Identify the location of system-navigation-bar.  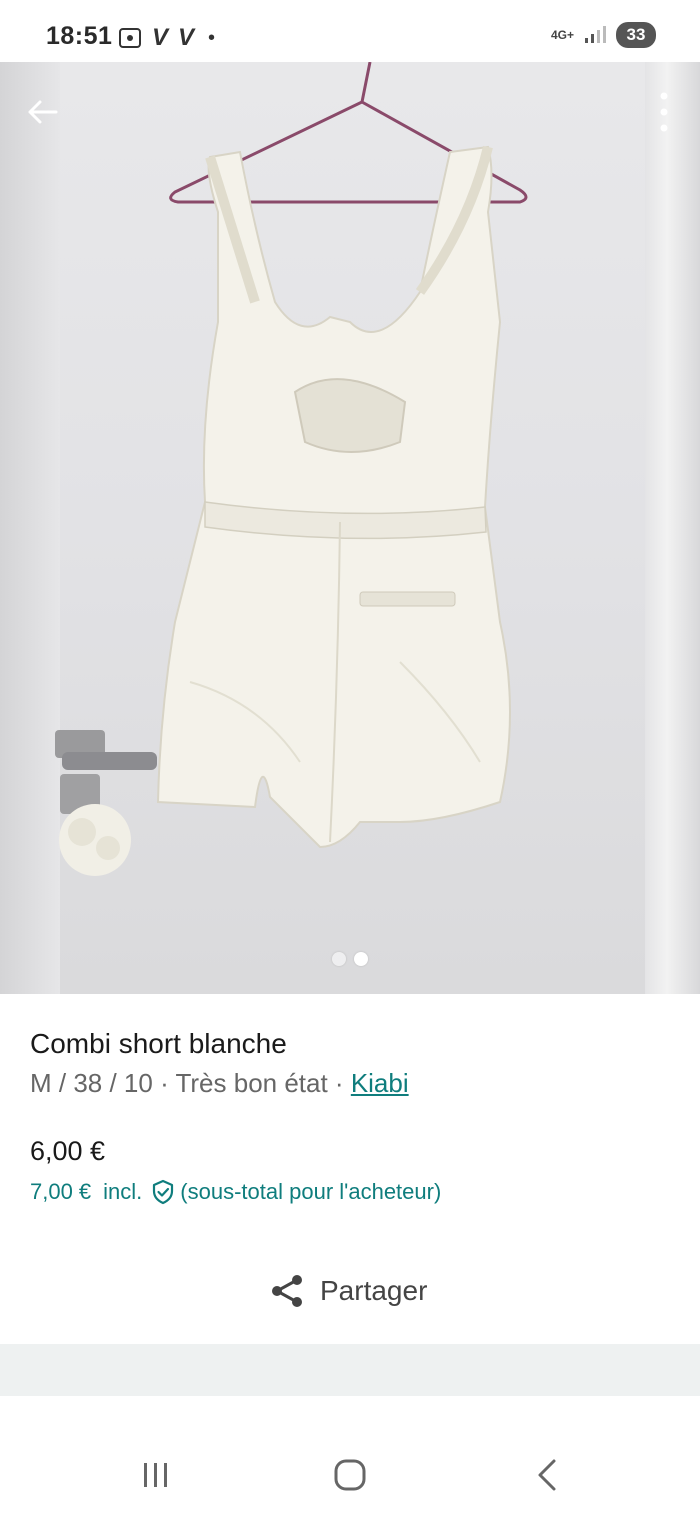
(350, 1457).